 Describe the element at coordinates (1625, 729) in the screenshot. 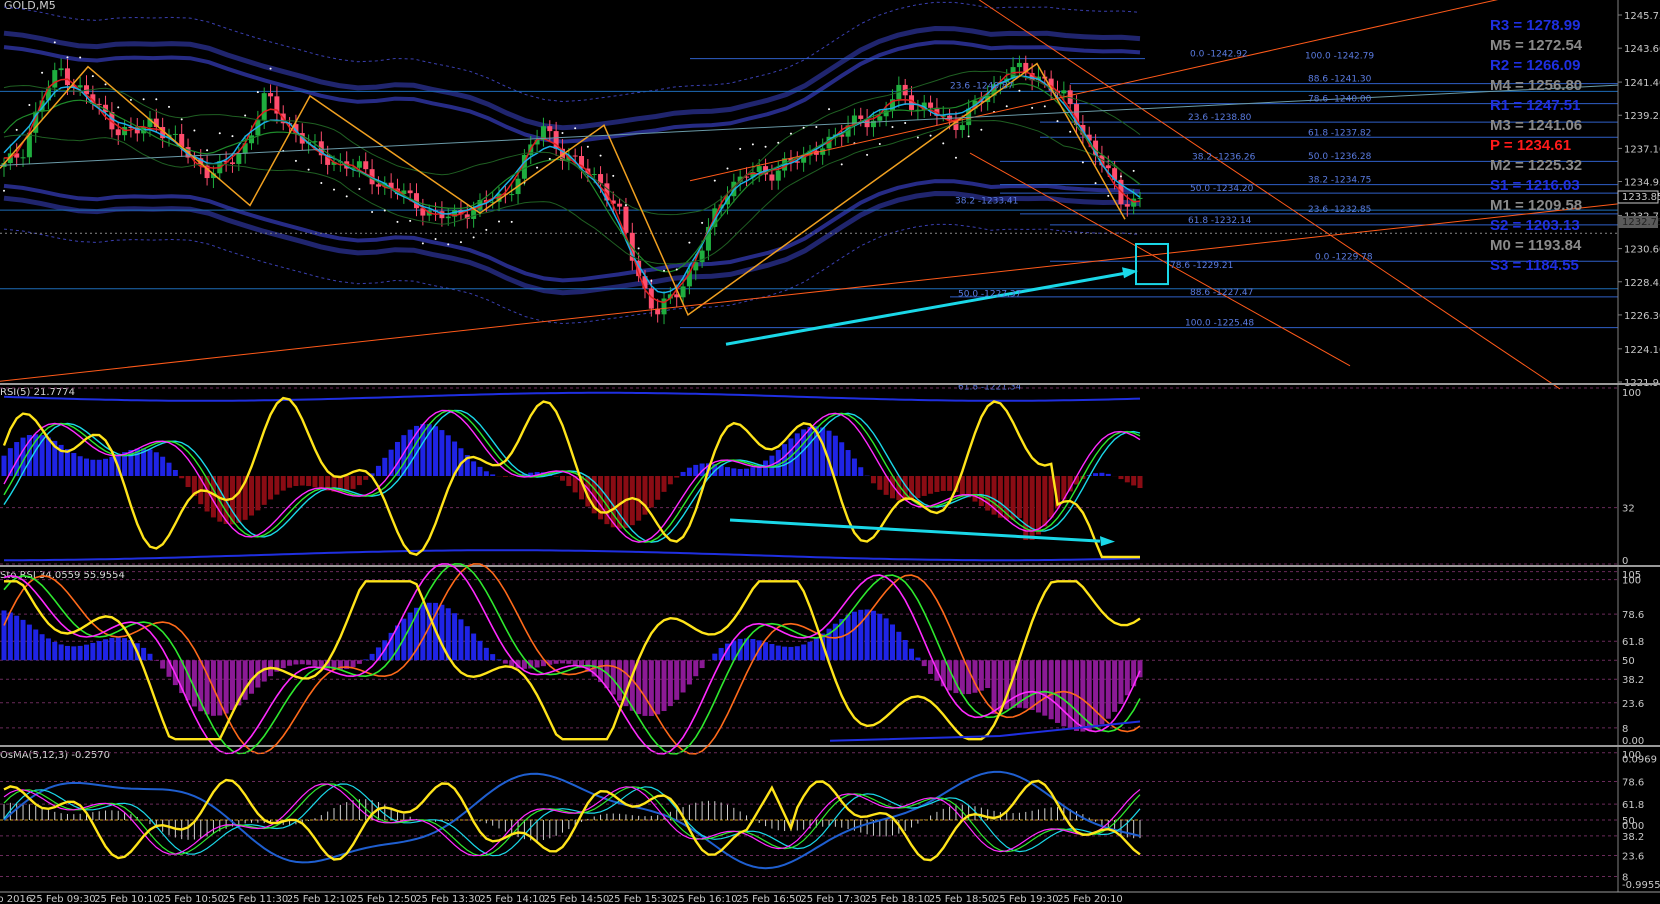

I see `axis-tick: 8` at that location.